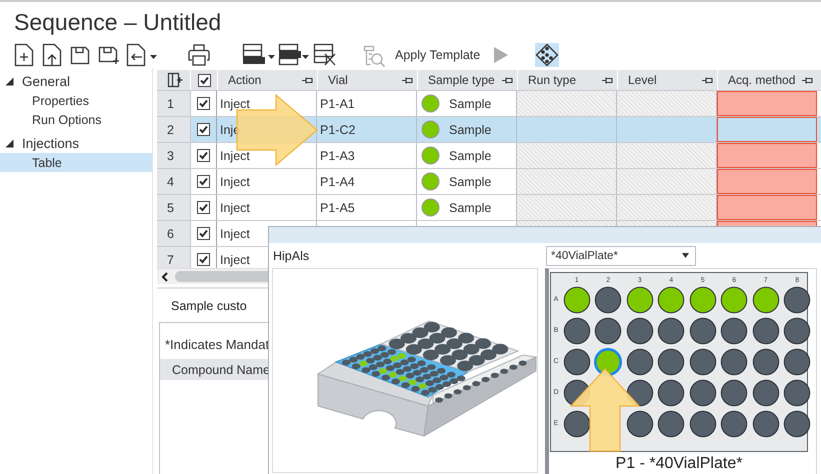 This screenshot has width=821, height=474. What do you see at coordinates (173, 207) in the screenshot?
I see `row-number: 5` at bounding box center [173, 207].